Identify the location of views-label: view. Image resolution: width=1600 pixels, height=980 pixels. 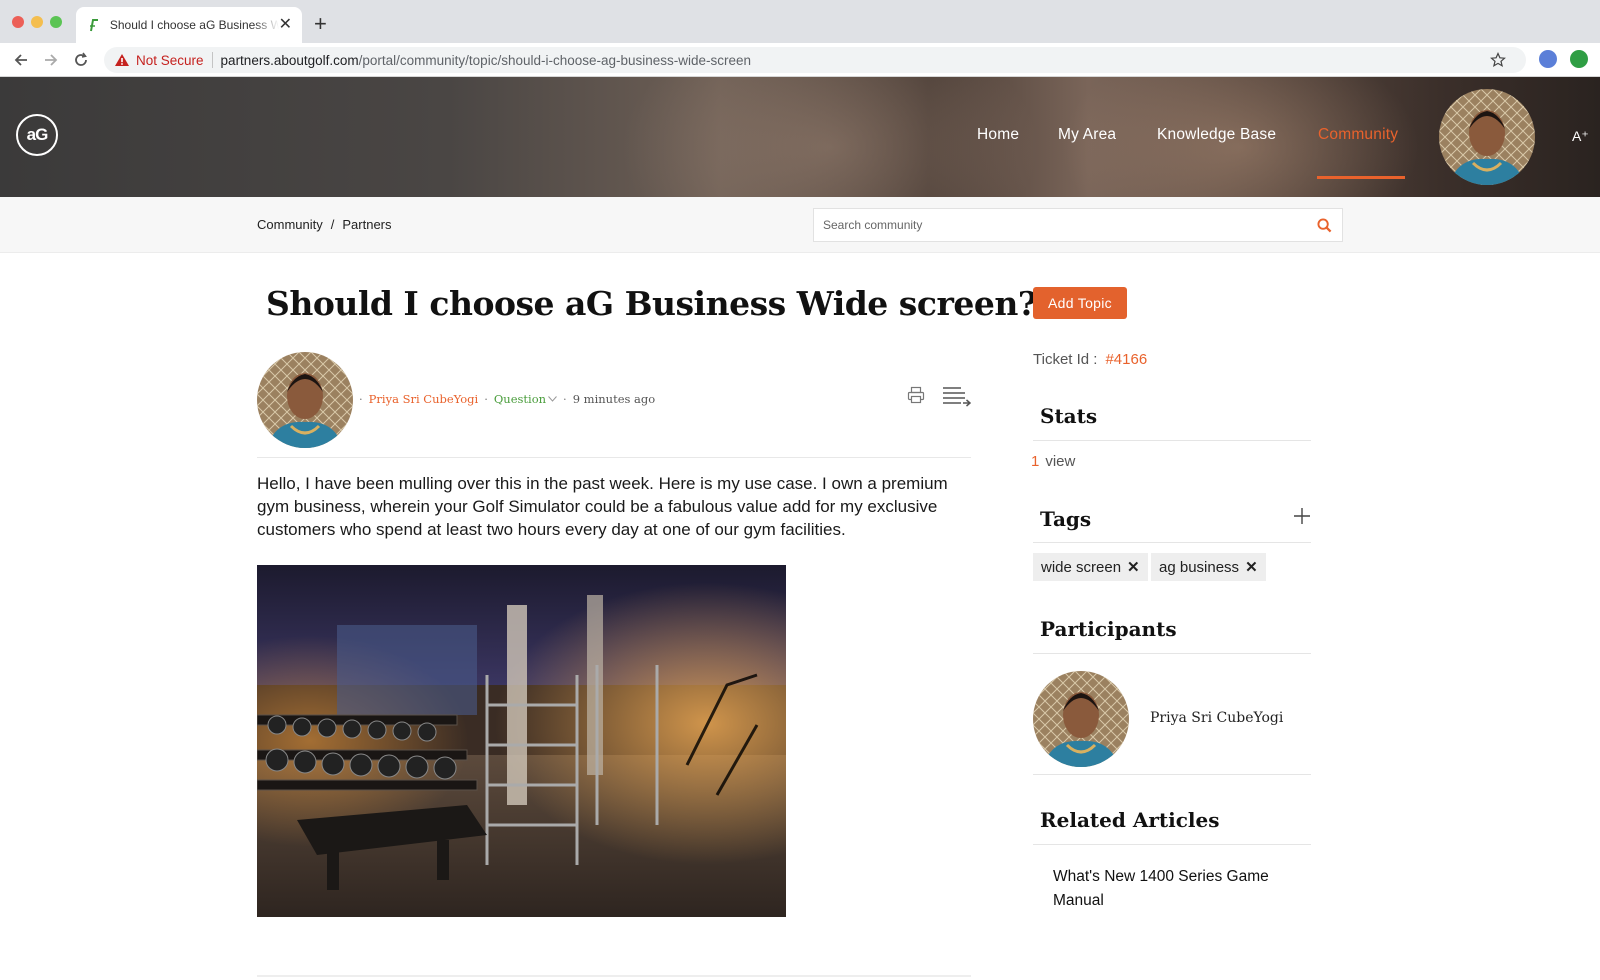
(1060, 461).